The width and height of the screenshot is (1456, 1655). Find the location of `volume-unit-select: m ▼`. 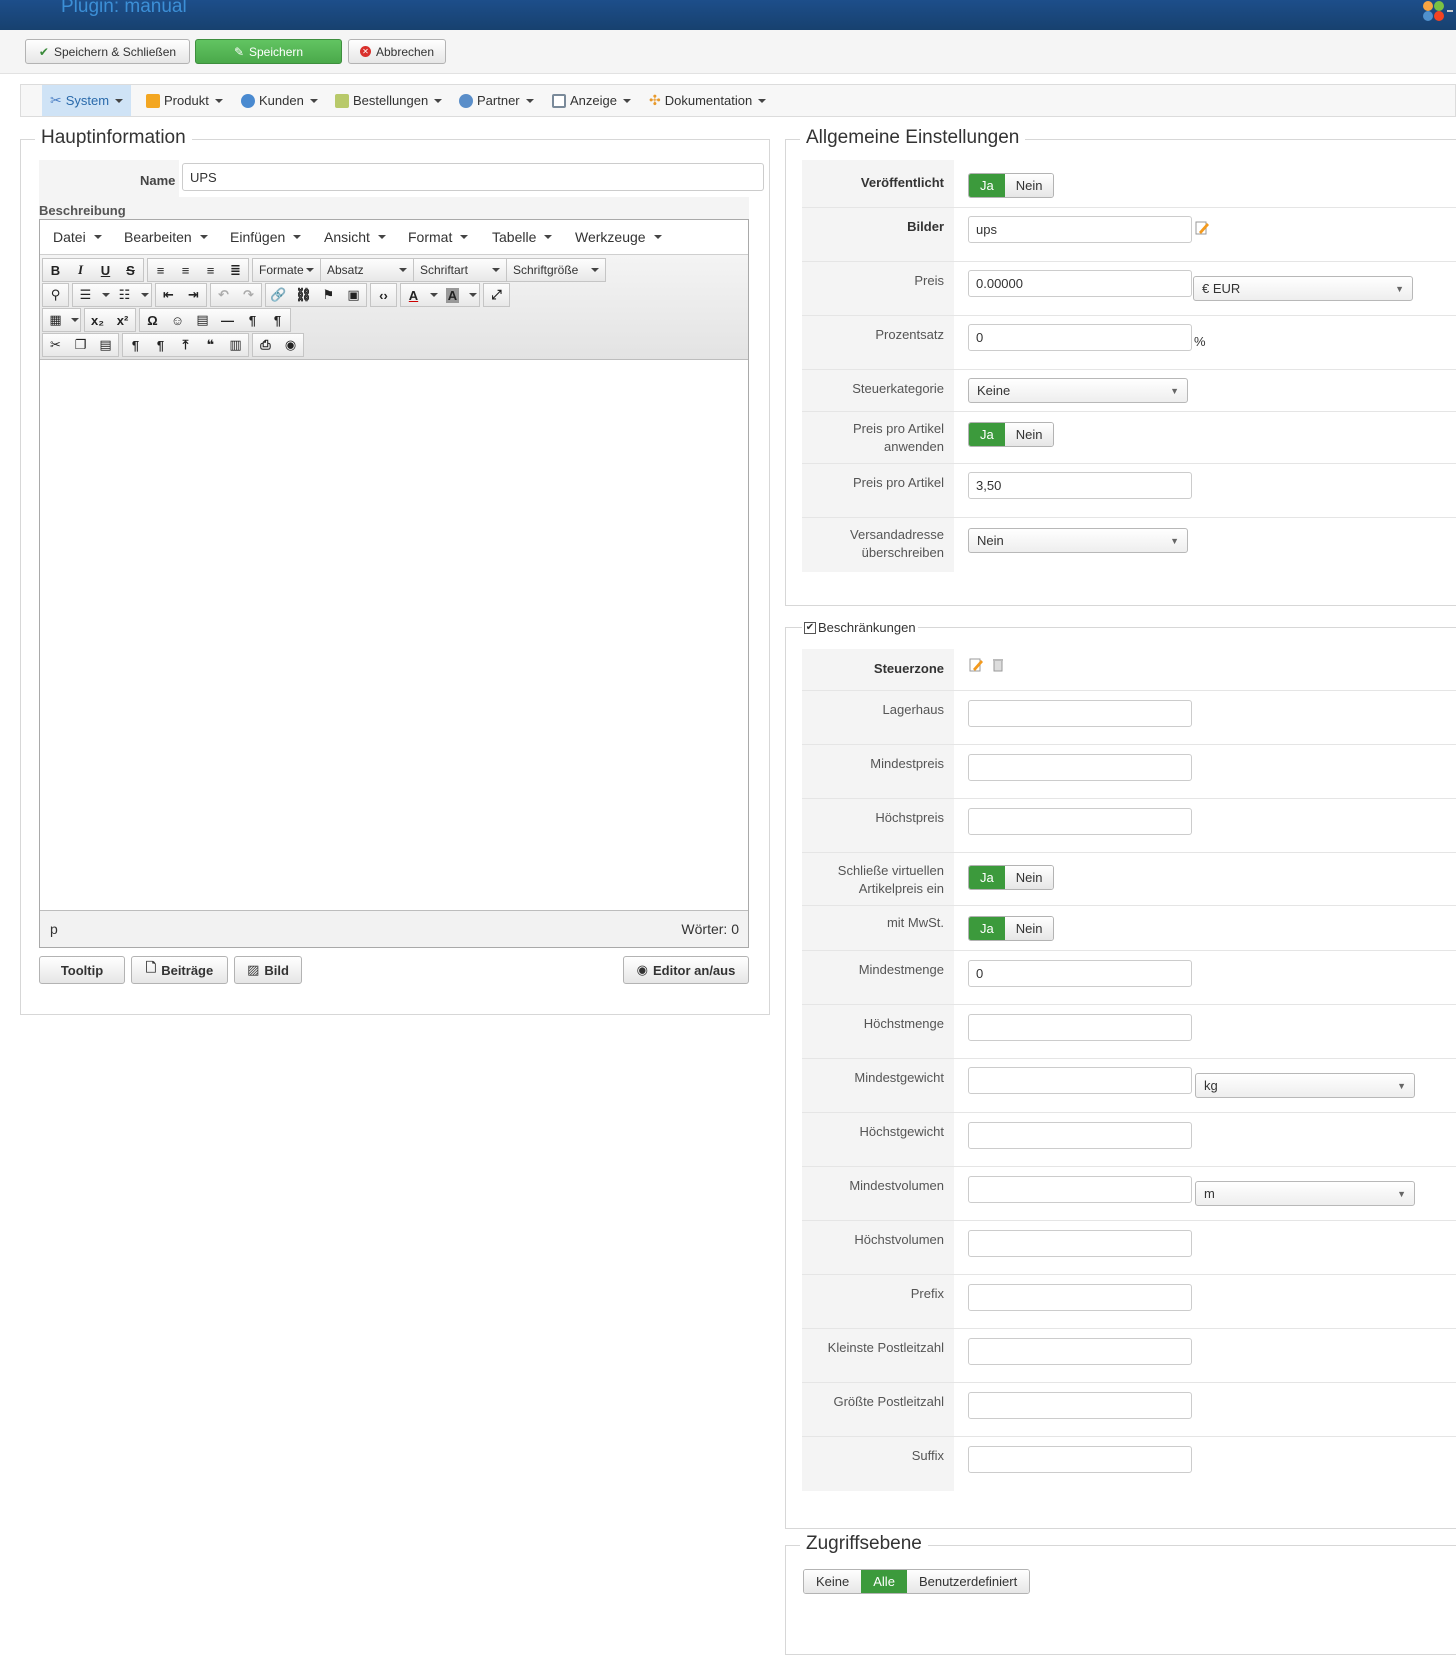

volume-unit-select: m ▼ is located at coordinates (1305, 1193).